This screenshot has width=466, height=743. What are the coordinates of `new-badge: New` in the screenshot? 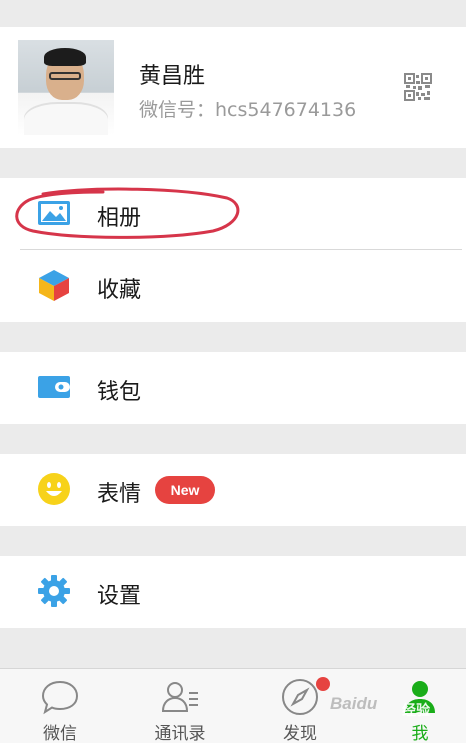 It's located at (185, 490).